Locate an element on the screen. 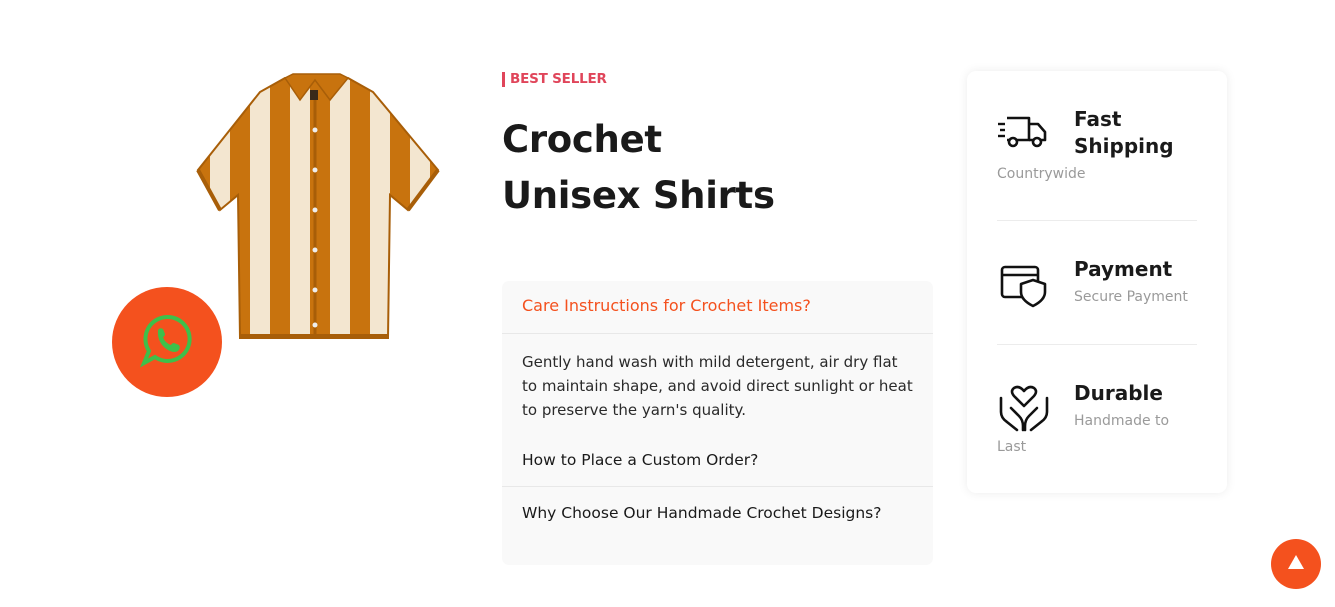 The image size is (1335, 607). card-shield-icon is located at coordinates (1023, 287).